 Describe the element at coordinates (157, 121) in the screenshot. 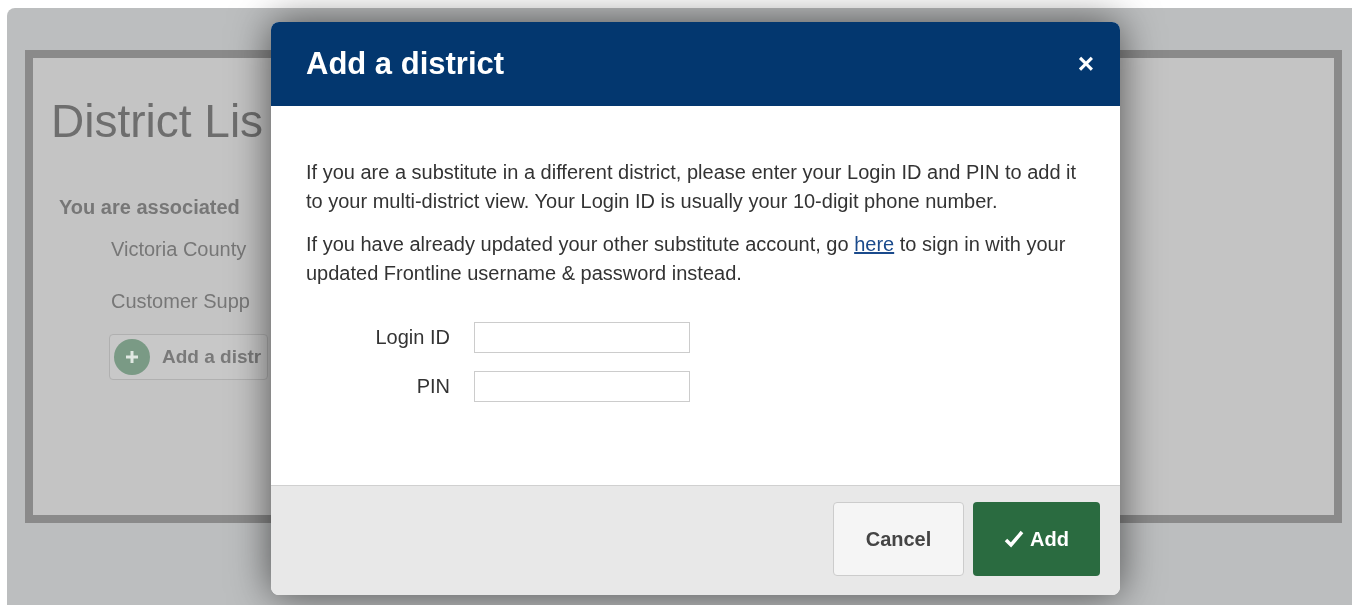

I see `page-title: District Lis` at that location.